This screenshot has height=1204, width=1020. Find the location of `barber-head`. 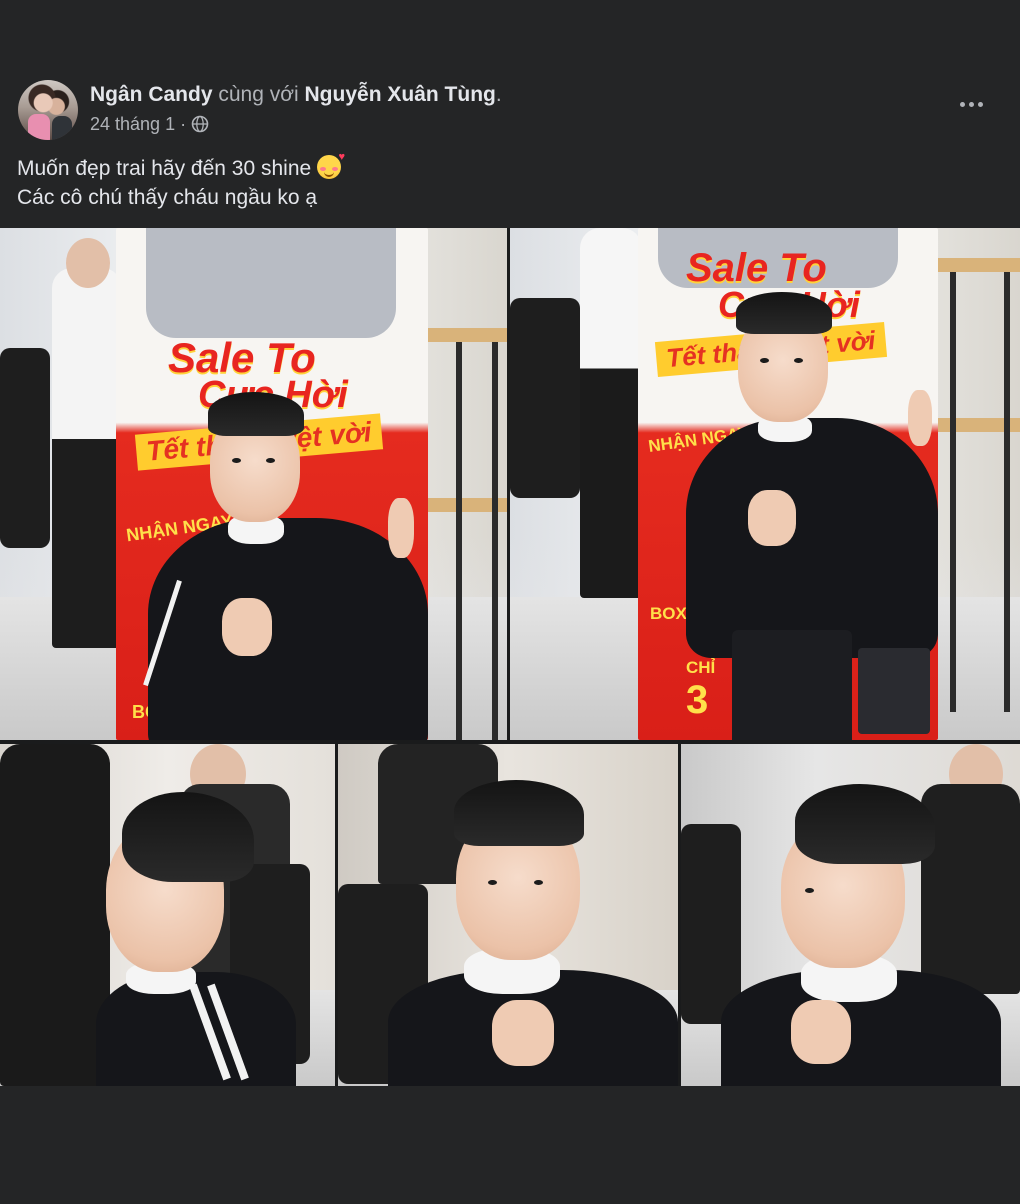

barber-head is located at coordinates (88, 263).